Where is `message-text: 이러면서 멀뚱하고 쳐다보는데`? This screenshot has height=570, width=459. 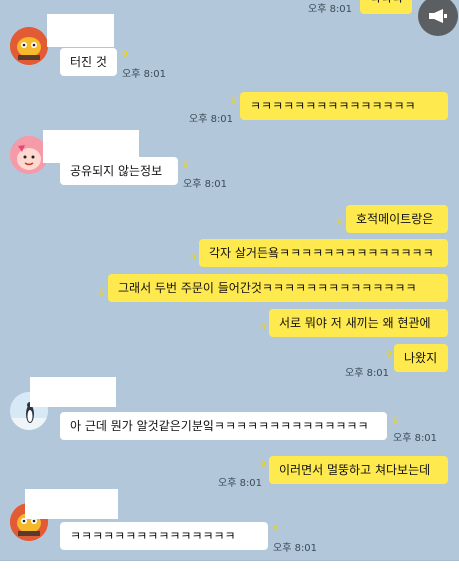 message-text: 이러면서 멀뚱하고 쳐다보는데 is located at coordinates (355, 470).